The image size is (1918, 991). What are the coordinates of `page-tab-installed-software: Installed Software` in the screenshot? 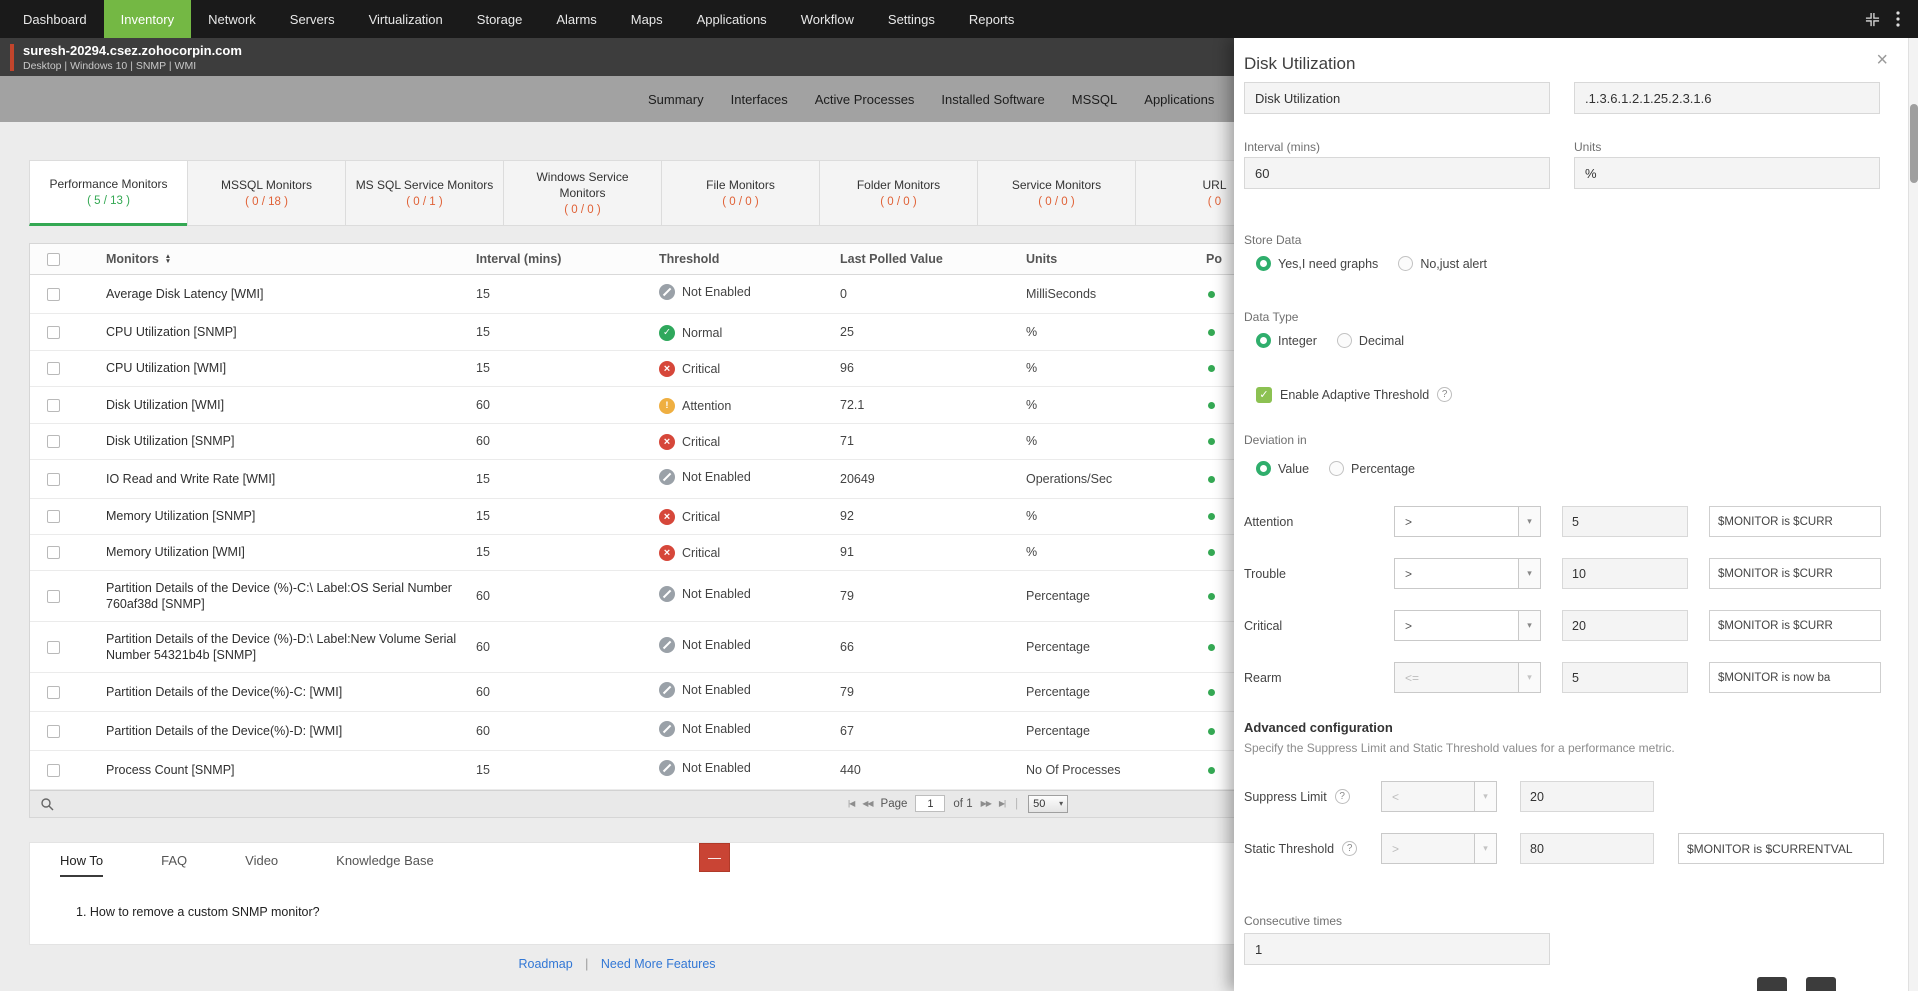 It's located at (992, 99).